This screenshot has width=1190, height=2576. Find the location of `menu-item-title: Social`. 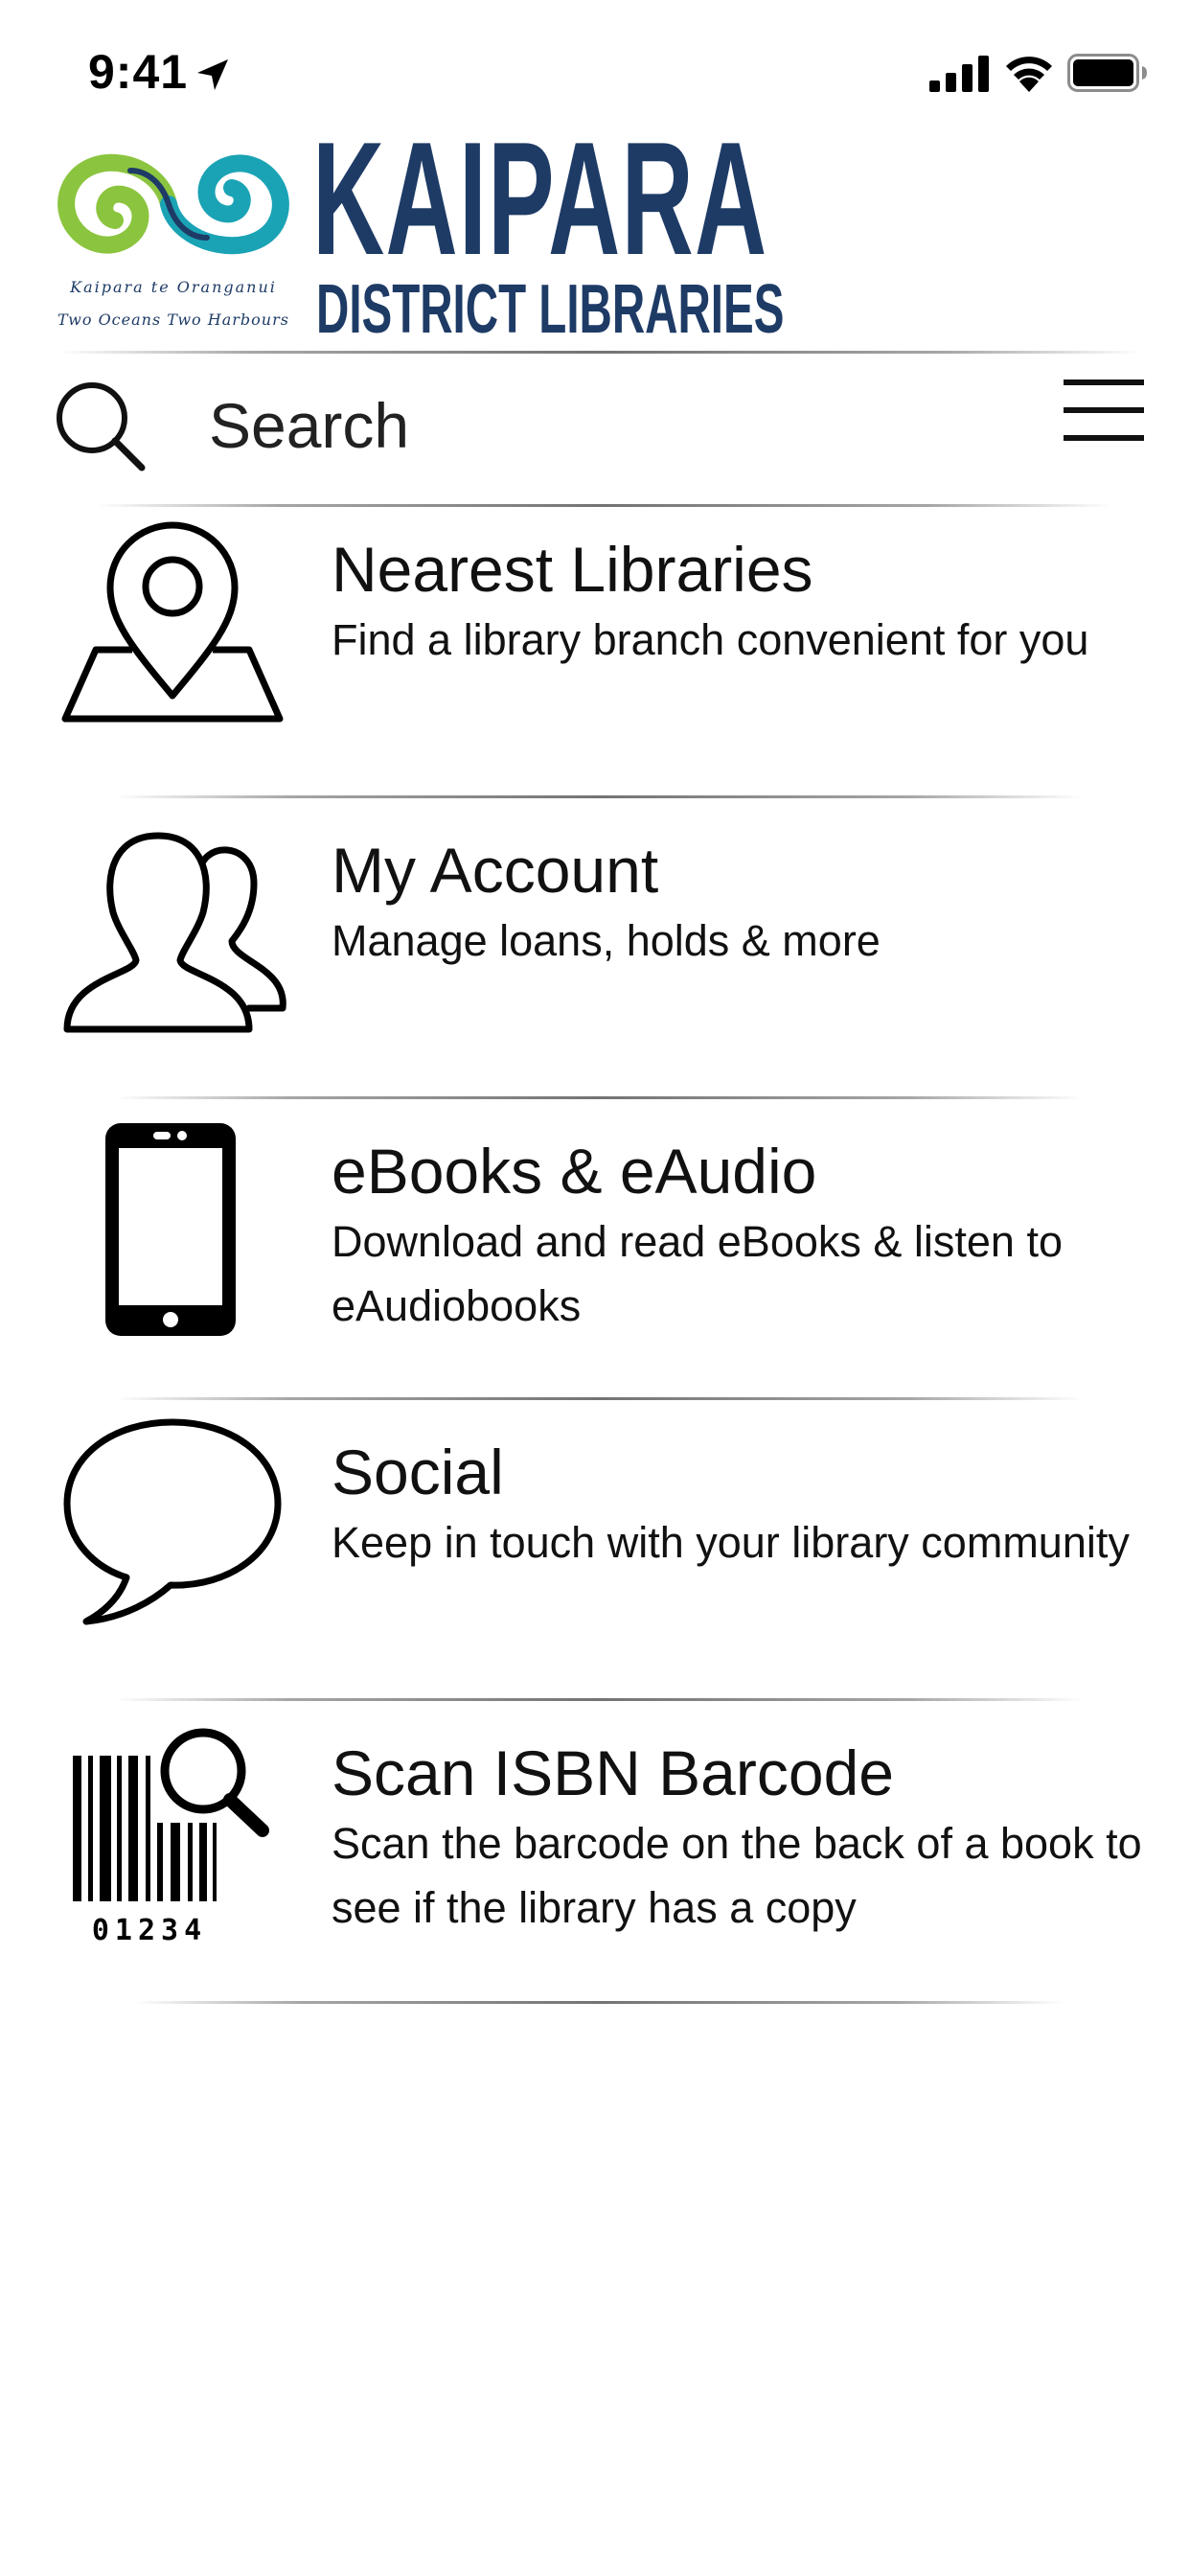

menu-item-title: Social is located at coordinates (418, 1472).